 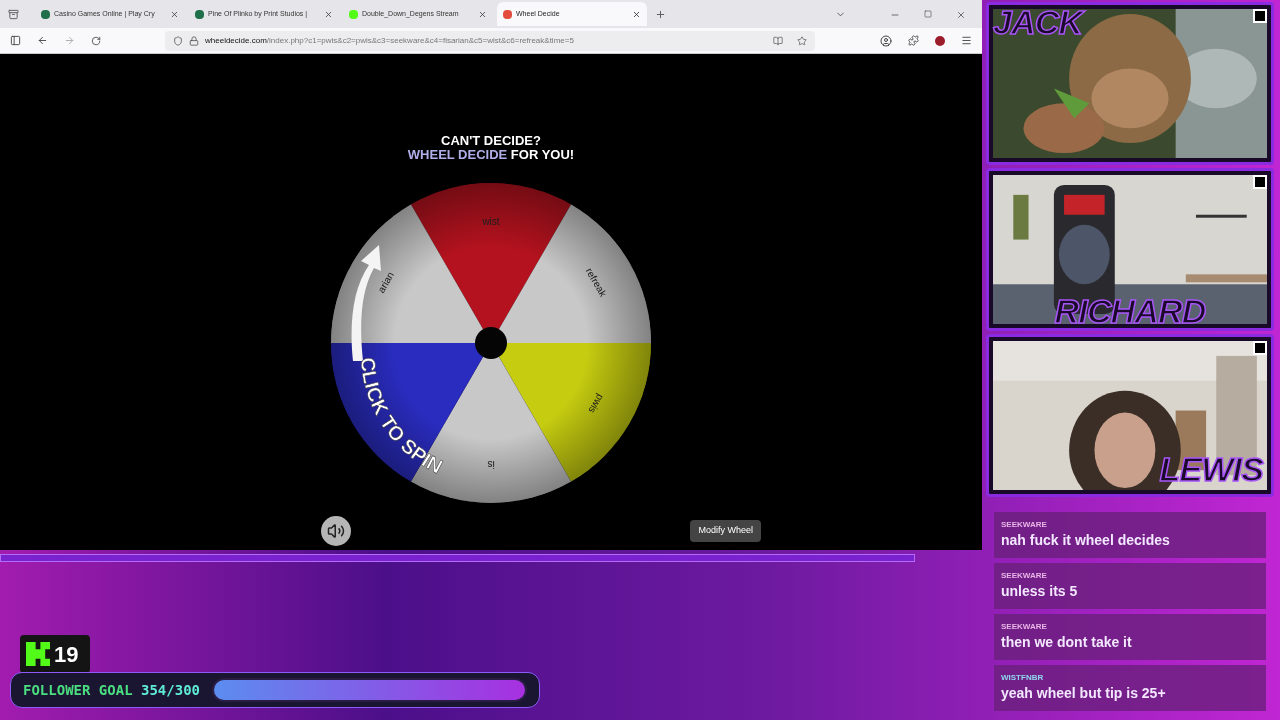 I want to click on chat-text: yeah wheel but tip is 25+, so click(x=1084, y=693).